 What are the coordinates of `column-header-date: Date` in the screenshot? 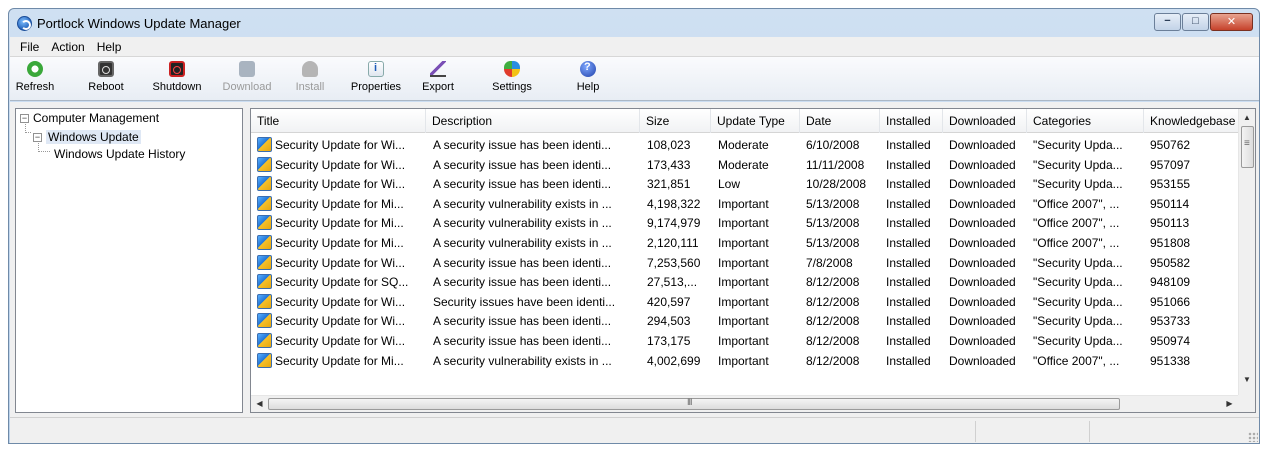 It's located at (840, 121).